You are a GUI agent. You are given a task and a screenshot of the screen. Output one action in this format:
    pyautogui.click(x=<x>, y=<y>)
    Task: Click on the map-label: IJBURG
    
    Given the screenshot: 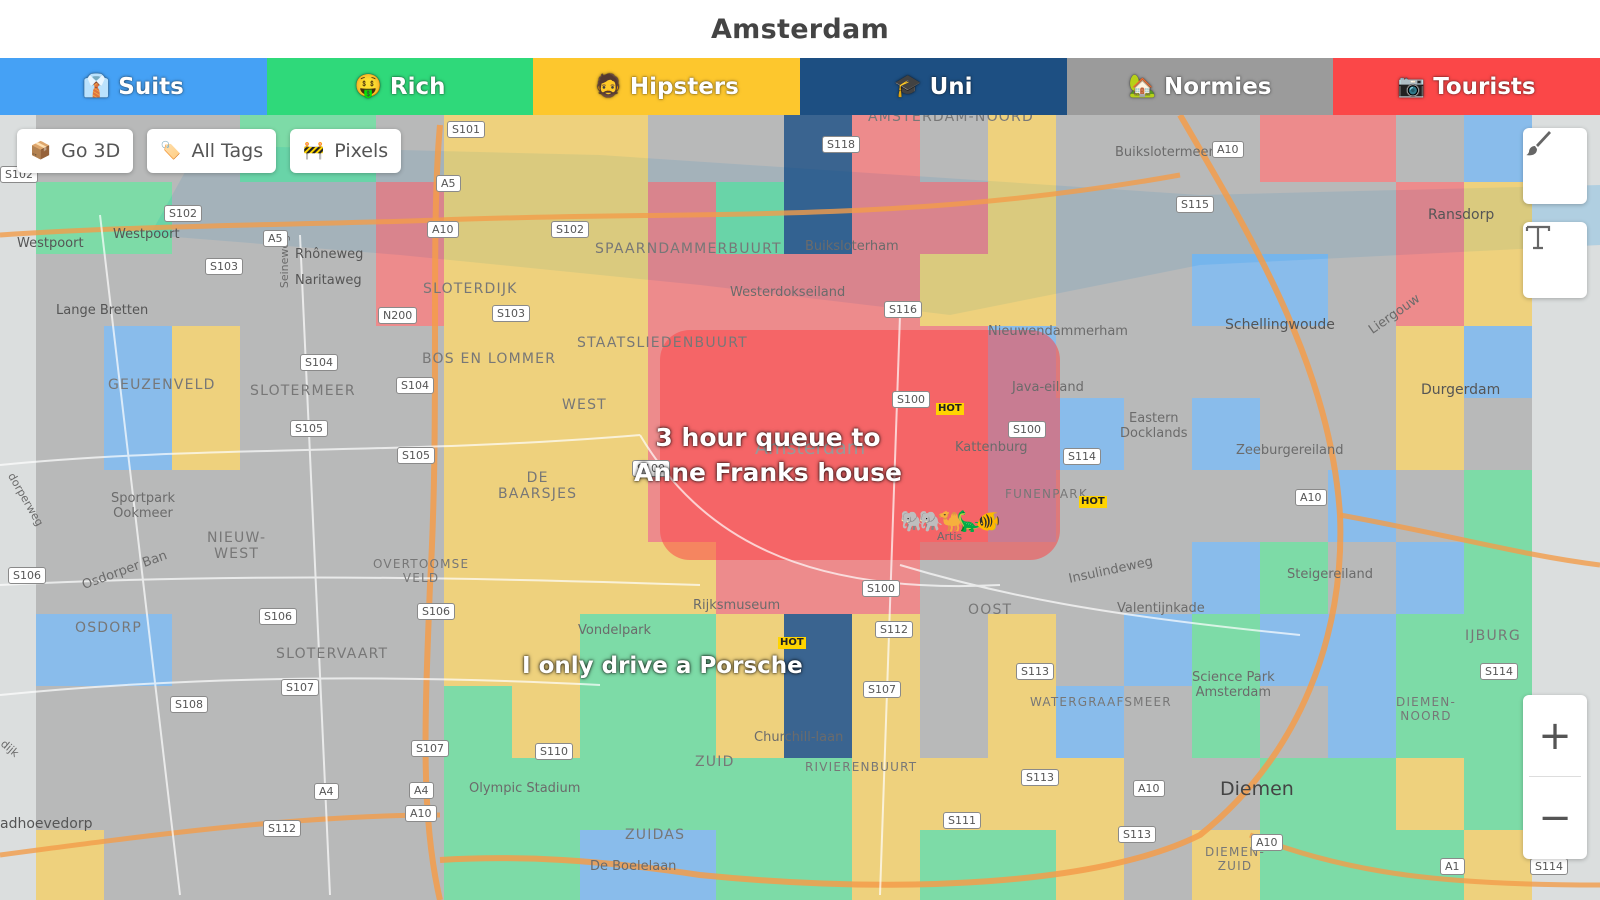 What is the action you would take?
    pyautogui.click(x=1493, y=636)
    